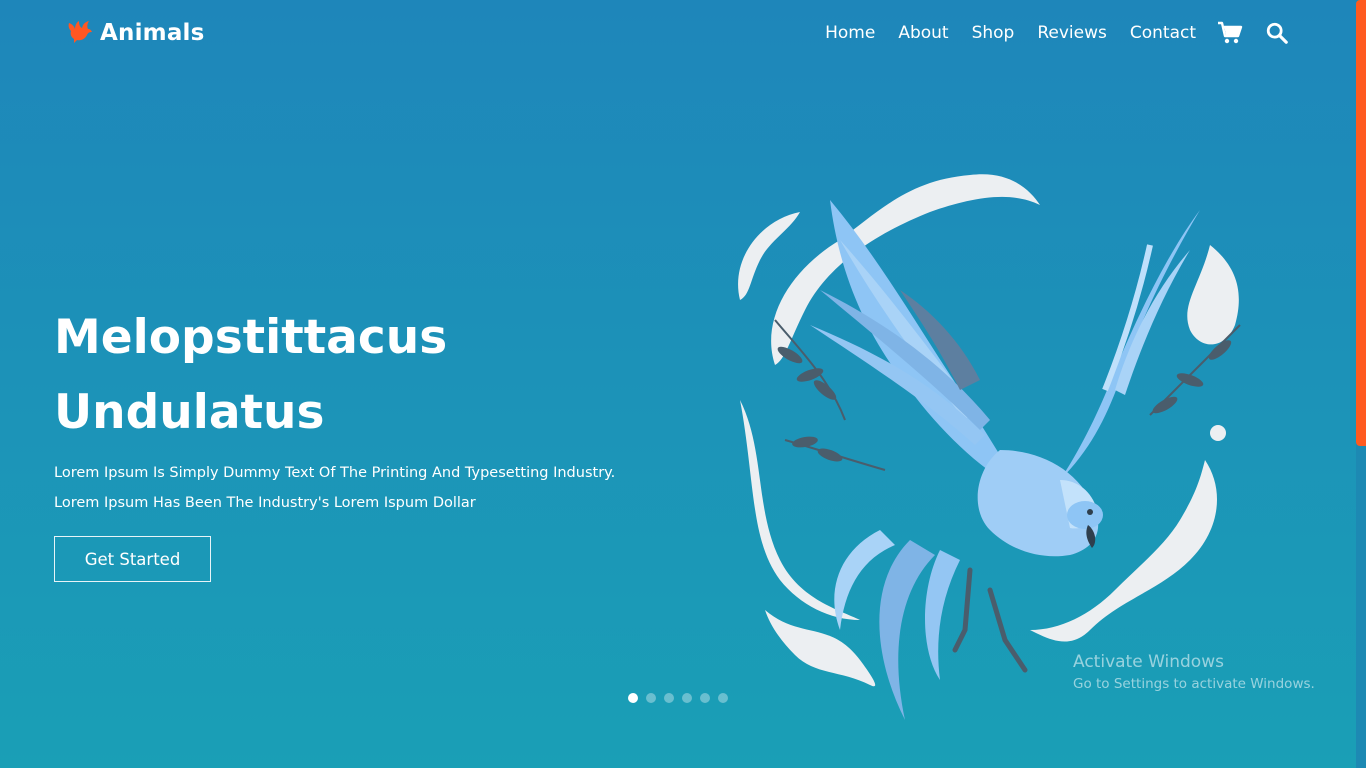  Describe the element at coordinates (1194, 684) in the screenshot. I see `watermark-subtitle: Go to Settings to activate Windows.` at that location.